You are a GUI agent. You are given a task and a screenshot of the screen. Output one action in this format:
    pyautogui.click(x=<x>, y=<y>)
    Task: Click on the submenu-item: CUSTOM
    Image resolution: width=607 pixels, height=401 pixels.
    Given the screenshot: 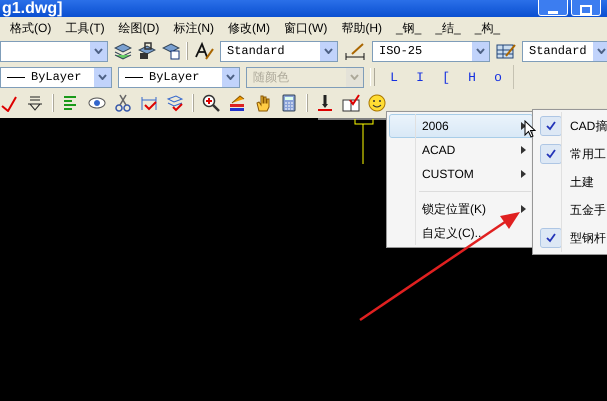 What is the action you would take?
    pyautogui.click(x=461, y=174)
    